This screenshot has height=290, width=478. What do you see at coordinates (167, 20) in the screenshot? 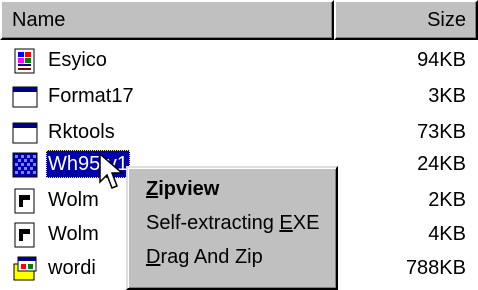
I see `name-column-header: Name` at bounding box center [167, 20].